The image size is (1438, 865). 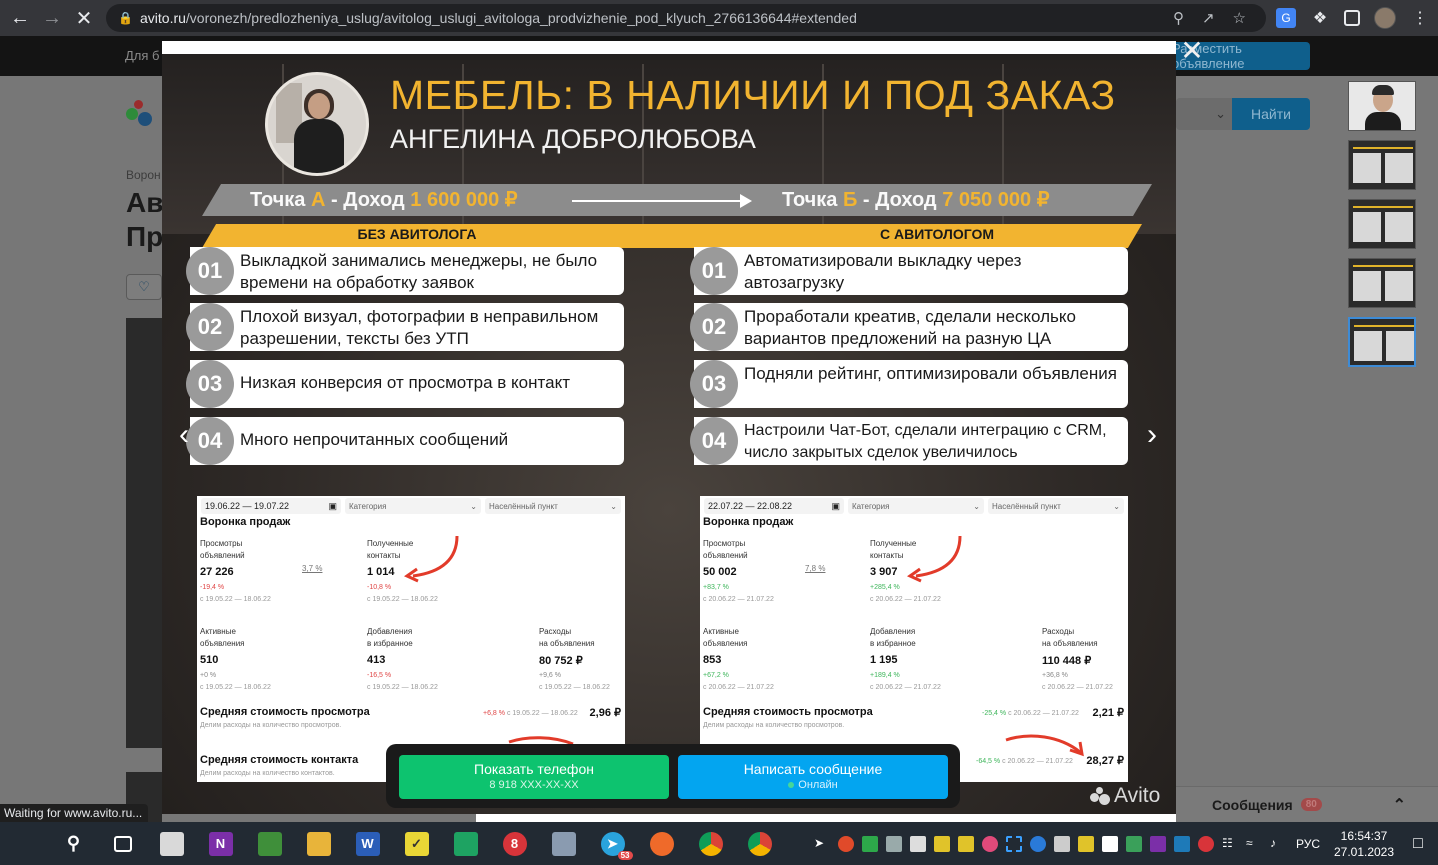 What do you see at coordinates (917, 843) in the screenshot?
I see `document-icon` at bounding box center [917, 843].